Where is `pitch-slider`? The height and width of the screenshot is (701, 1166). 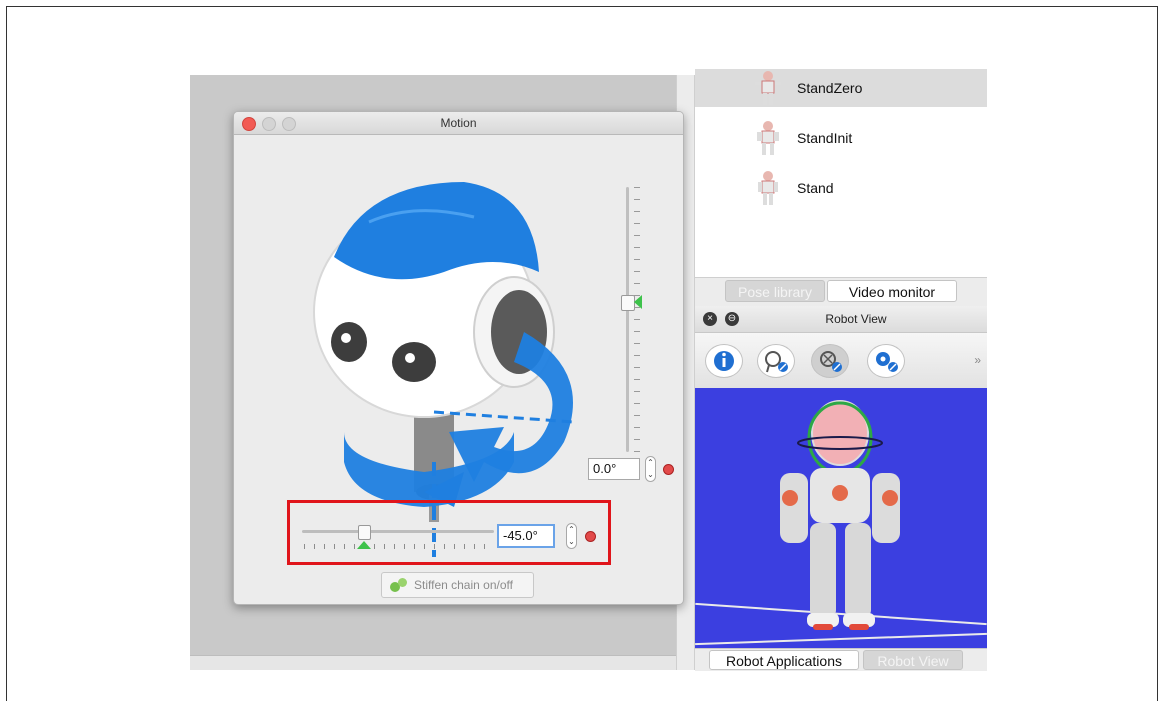 pitch-slider is located at coordinates (633, 319).